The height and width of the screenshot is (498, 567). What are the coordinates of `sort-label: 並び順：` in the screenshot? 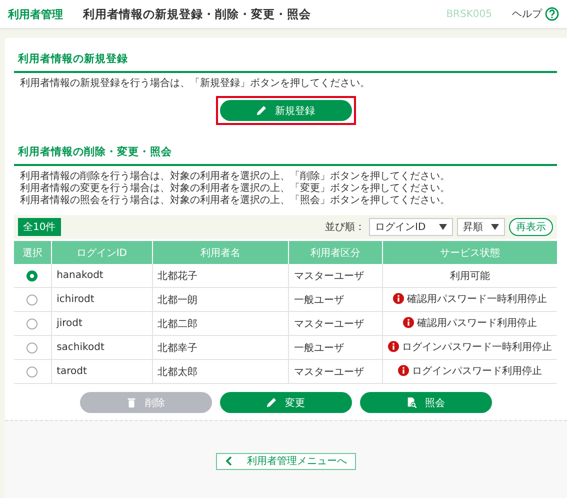 It's located at (345, 227).